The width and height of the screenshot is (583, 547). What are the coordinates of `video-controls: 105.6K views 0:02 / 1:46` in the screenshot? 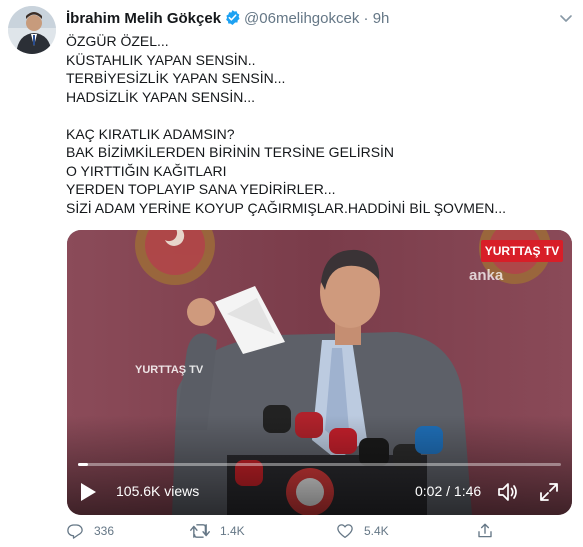 It's located at (319, 491).